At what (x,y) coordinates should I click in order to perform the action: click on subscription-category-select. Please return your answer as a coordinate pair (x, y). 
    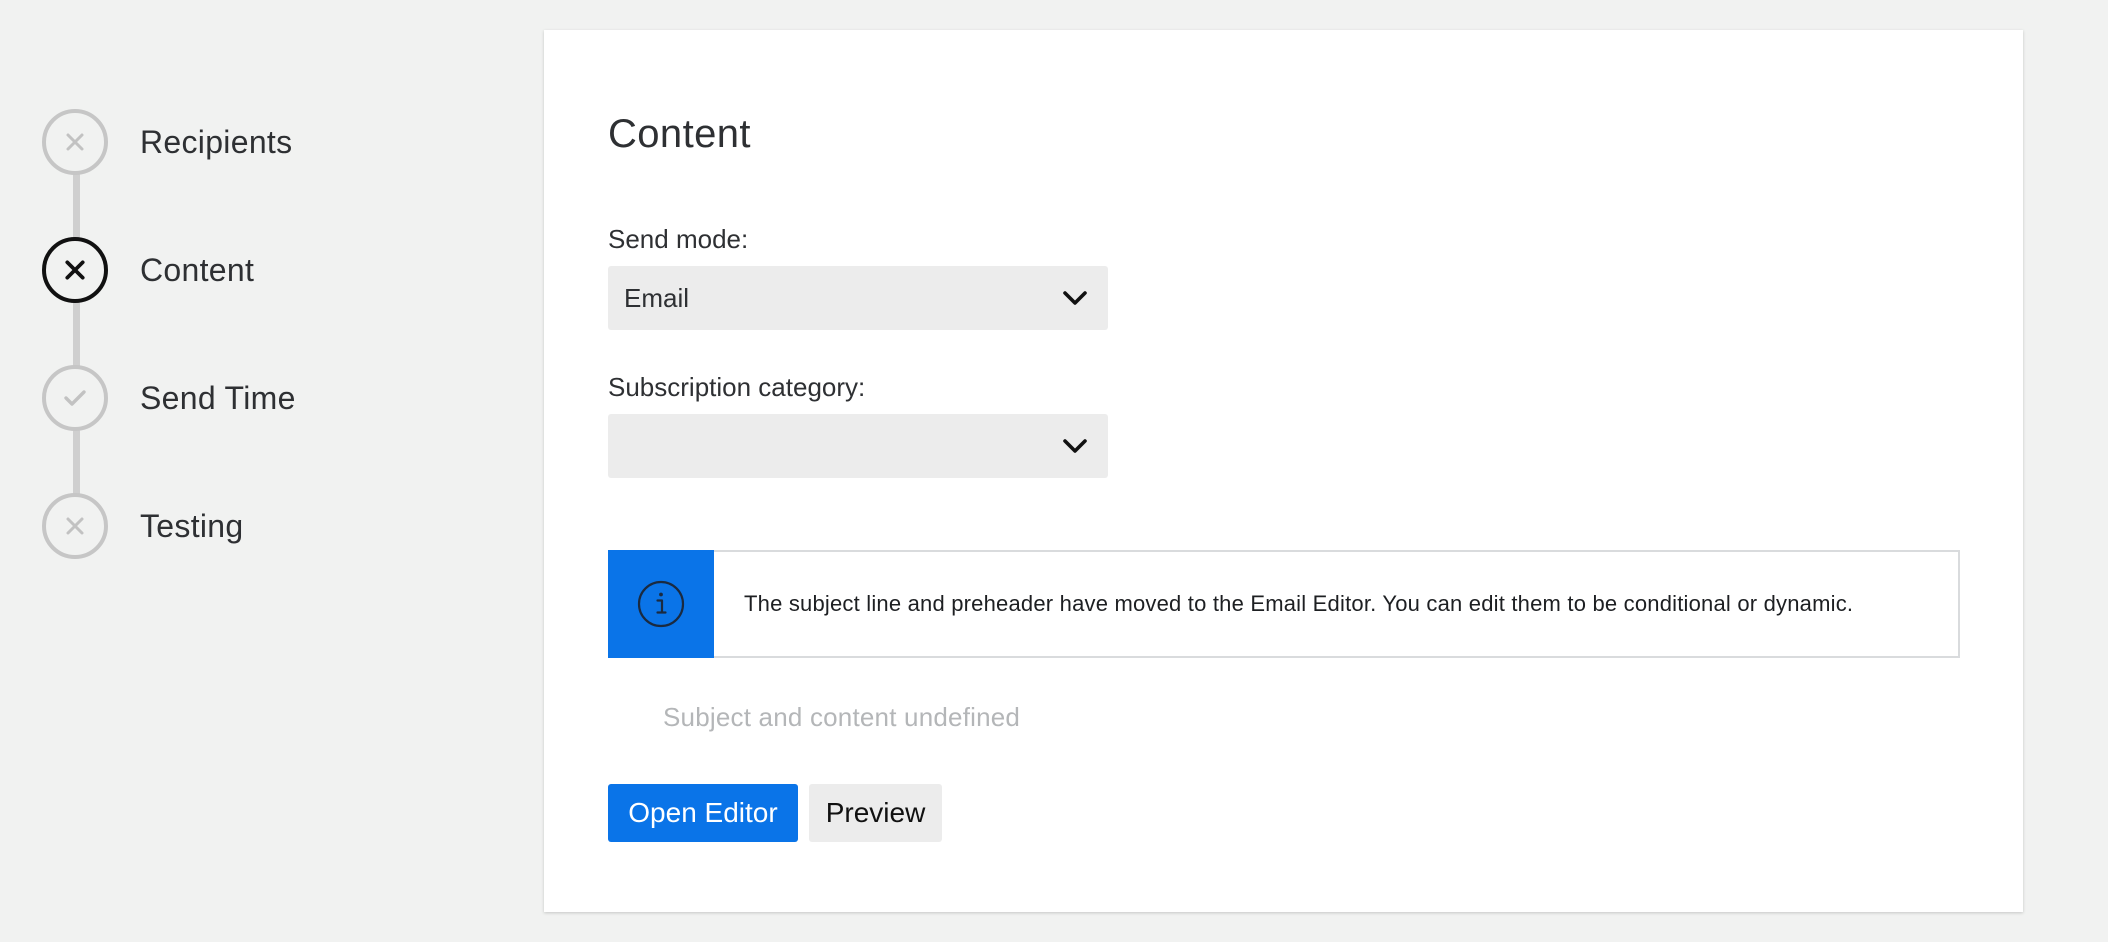
    Looking at the image, I should click on (858, 446).